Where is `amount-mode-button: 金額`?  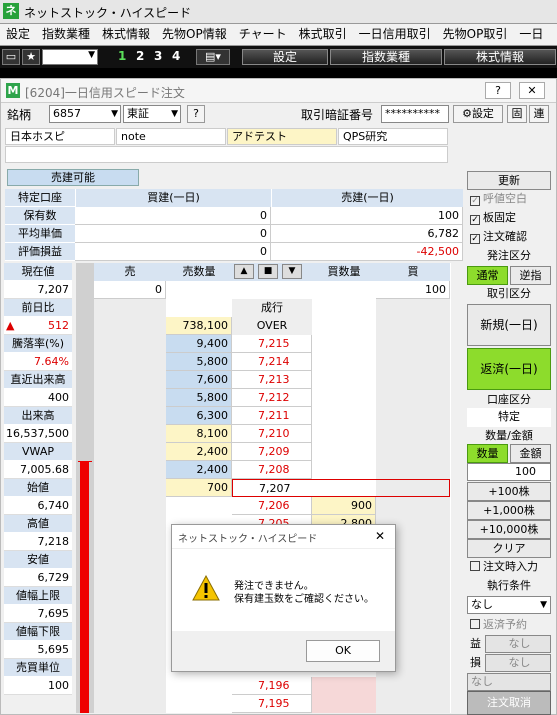
amount-mode-button: 金額 is located at coordinates (530, 453).